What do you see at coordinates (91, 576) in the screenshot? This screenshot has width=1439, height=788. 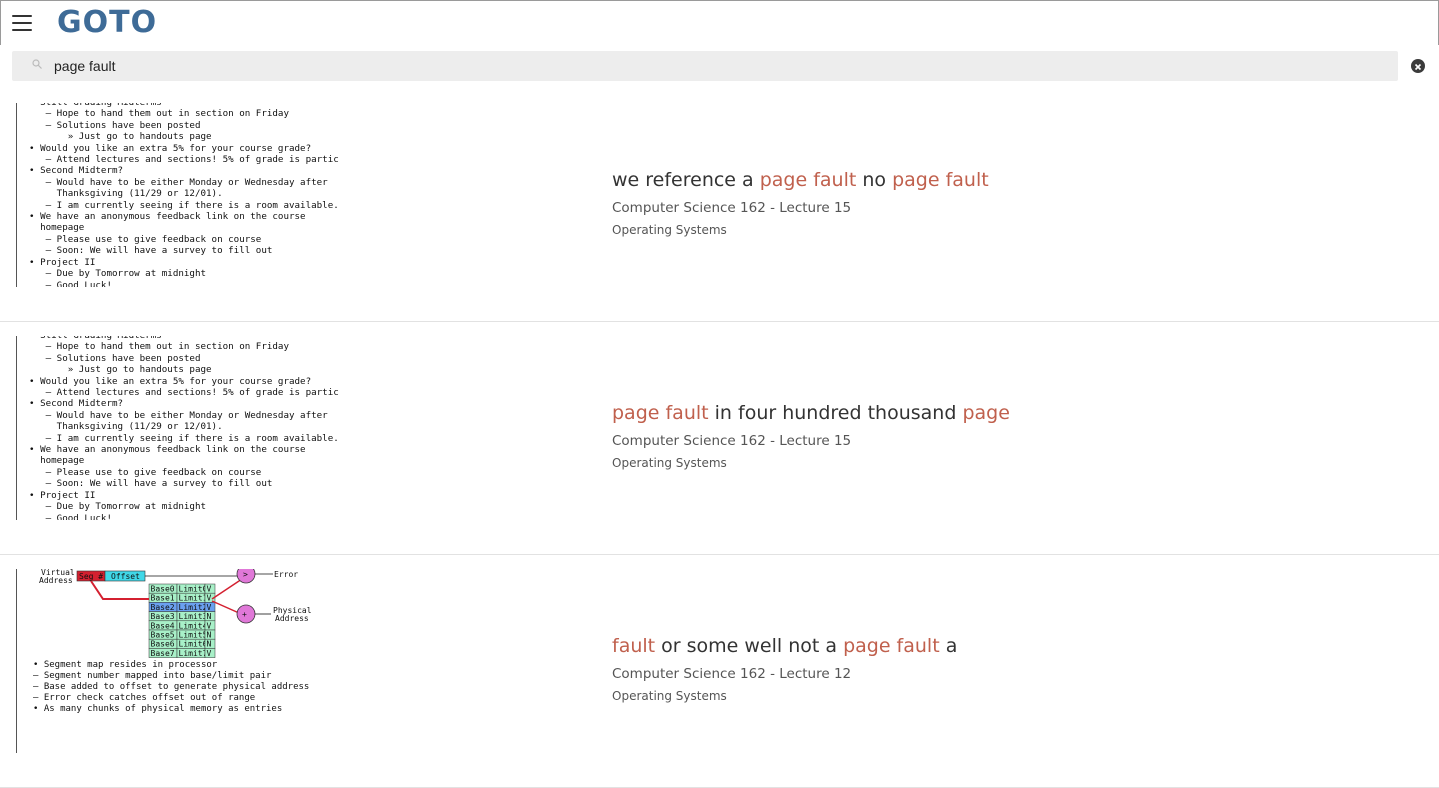 I see `diagram-label: Seg #` at bounding box center [91, 576].